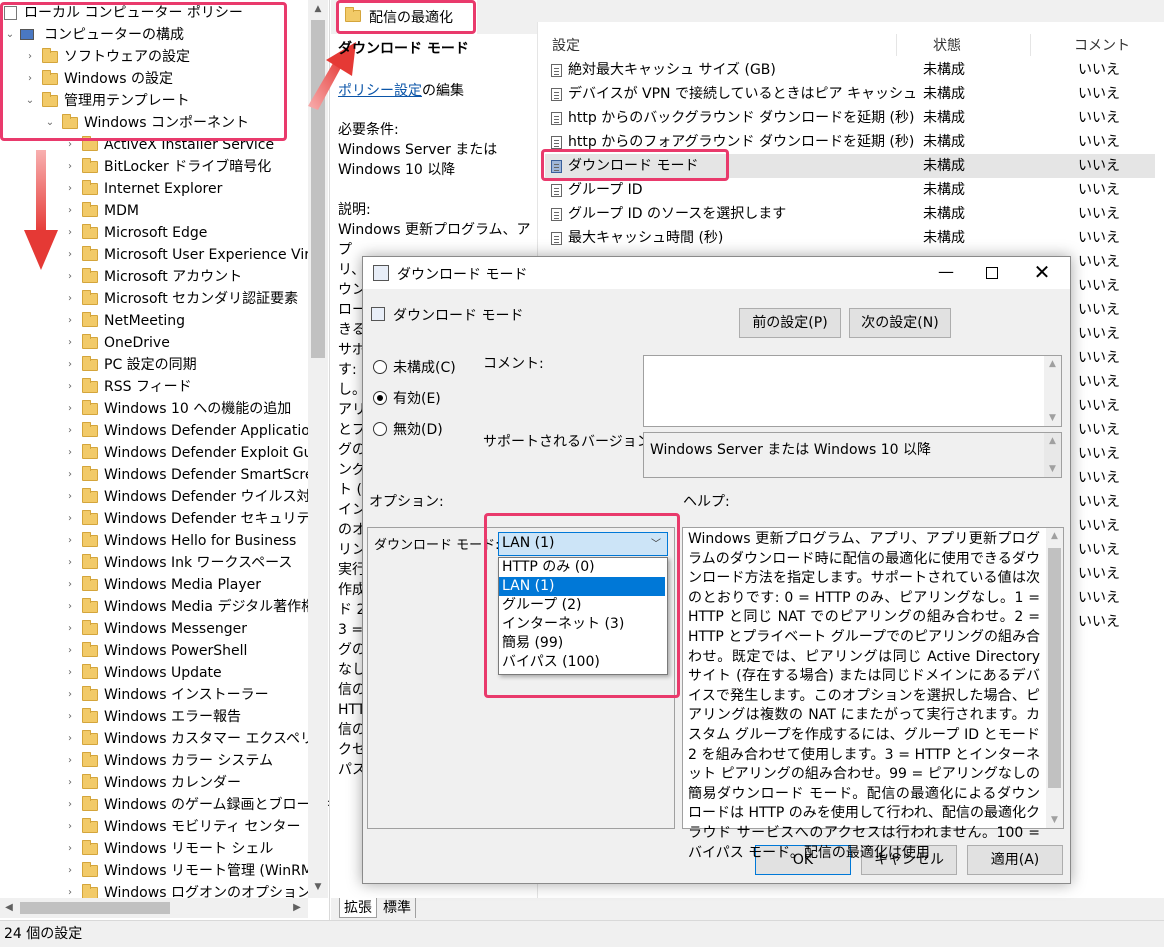 This screenshot has height=948, width=1164. Describe the element at coordinates (154, 717) in the screenshot. I see `tree-item: › Windows エラー報告` at that location.